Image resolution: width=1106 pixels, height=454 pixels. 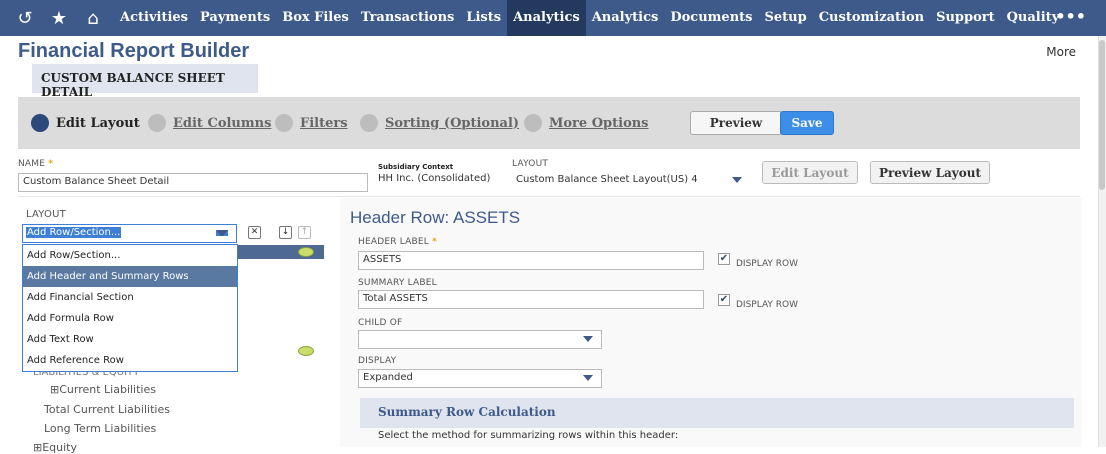 What do you see at coordinates (98, 123) in the screenshot?
I see `step-label: Edit Layout` at bounding box center [98, 123].